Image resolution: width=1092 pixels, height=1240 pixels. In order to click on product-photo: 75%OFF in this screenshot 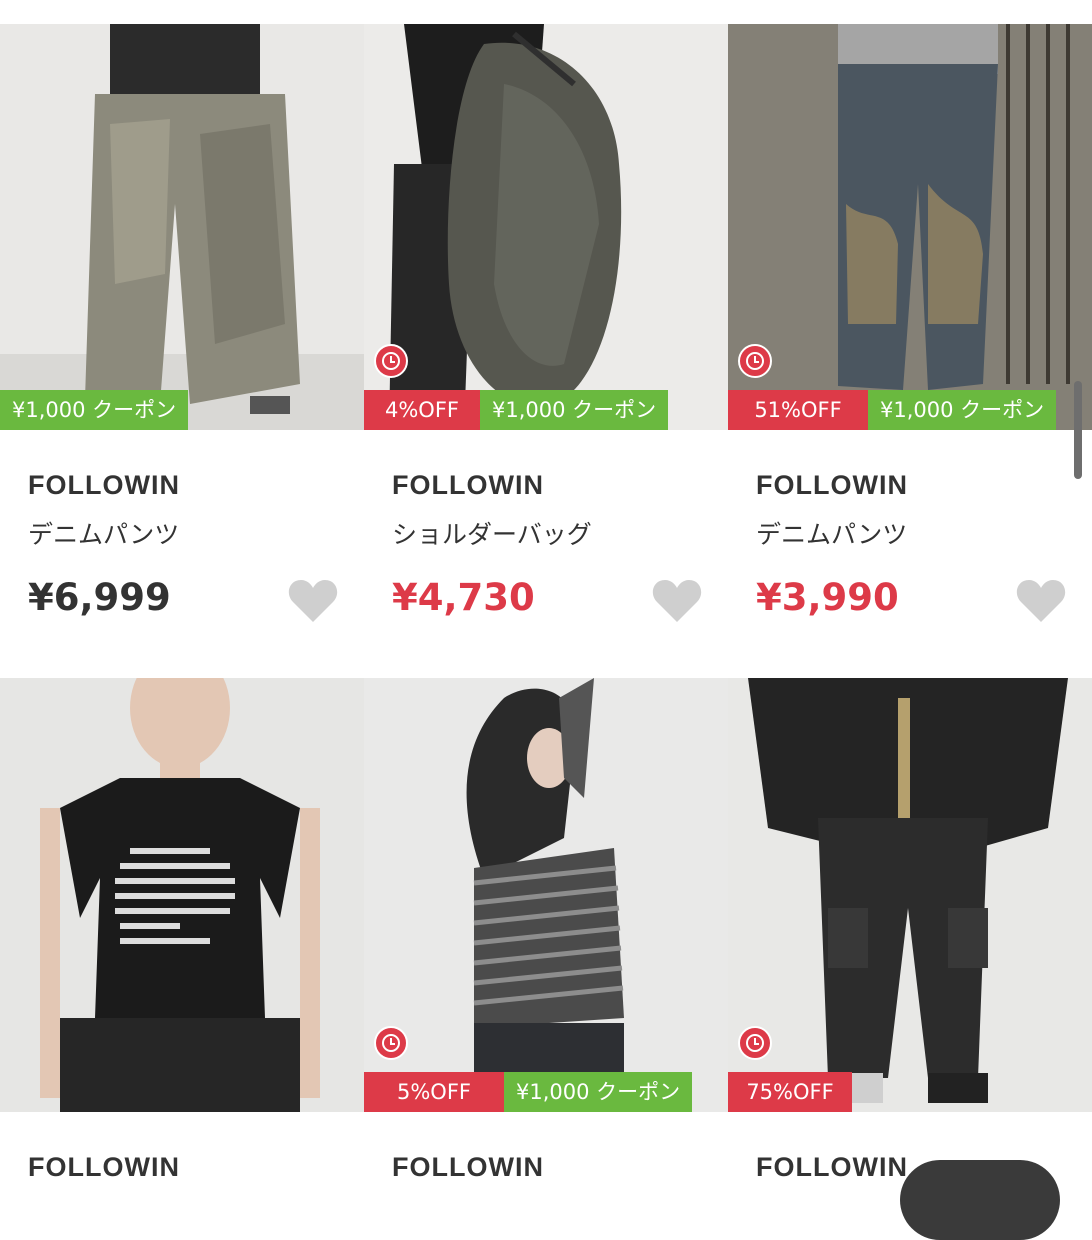, I will do `click(910, 895)`.